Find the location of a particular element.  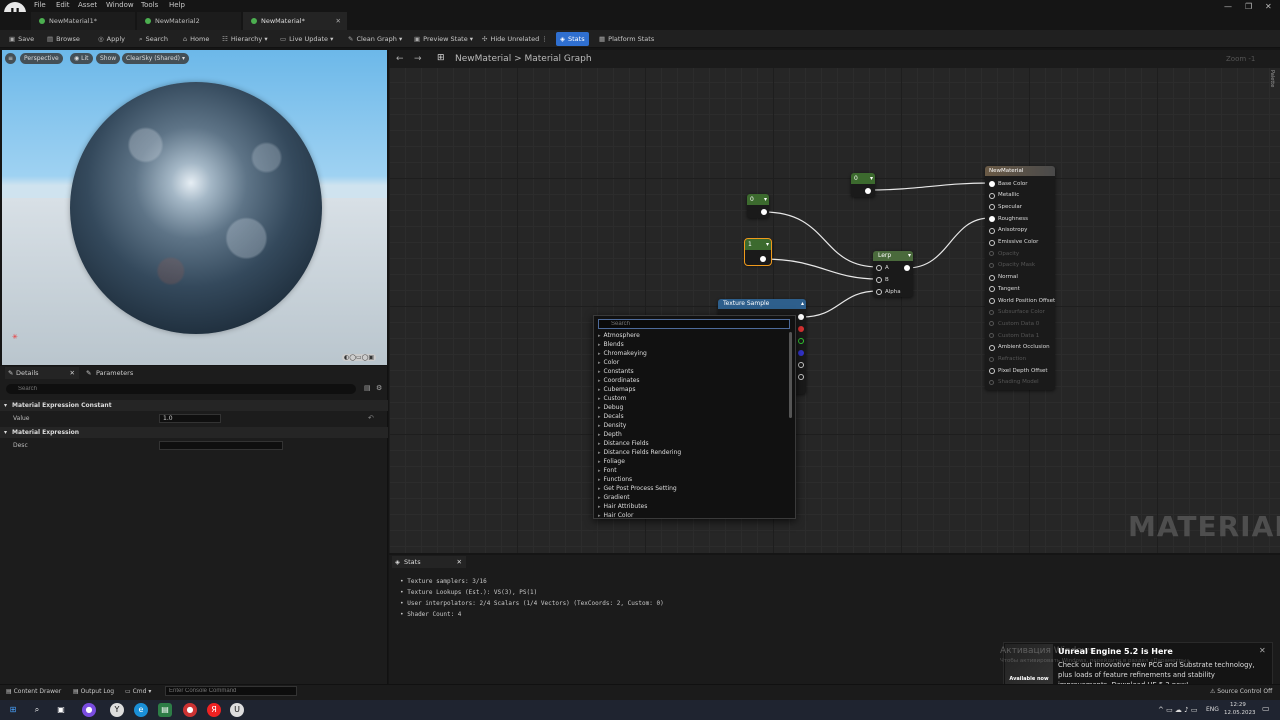

show-button: Show is located at coordinates (108, 58).